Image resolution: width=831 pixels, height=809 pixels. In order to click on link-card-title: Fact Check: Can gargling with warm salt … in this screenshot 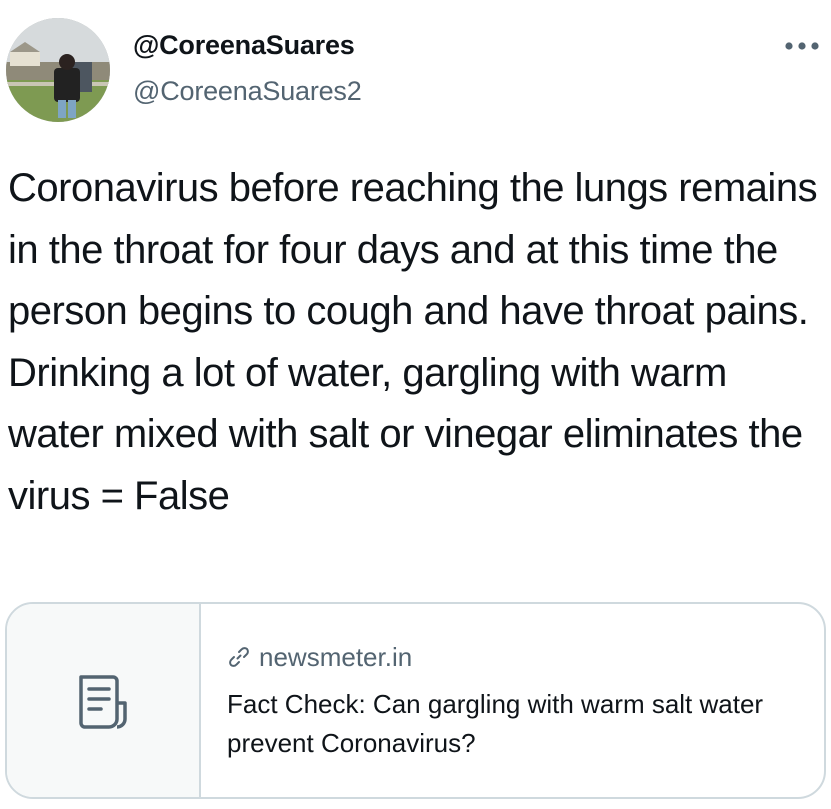, I will do `click(495, 723)`.